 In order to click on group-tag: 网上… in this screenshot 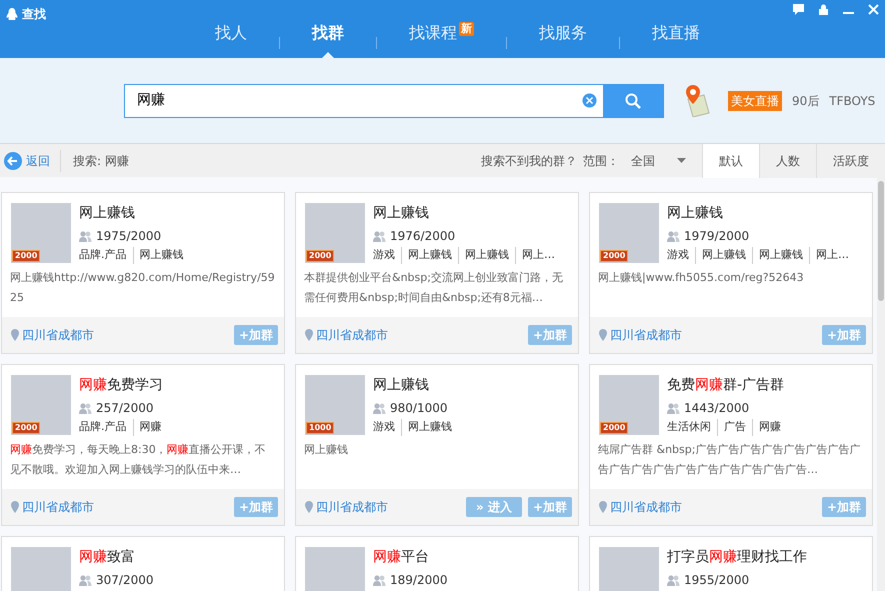, I will do `click(829, 255)`.